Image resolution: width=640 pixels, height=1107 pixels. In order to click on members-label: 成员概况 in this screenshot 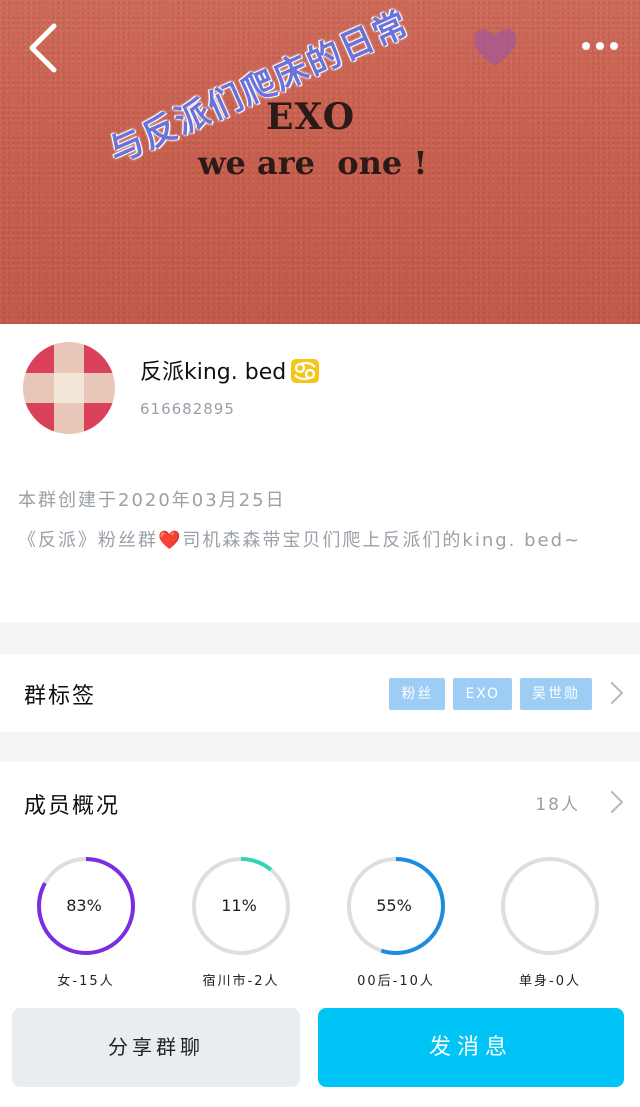, I will do `click(72, 806)`.